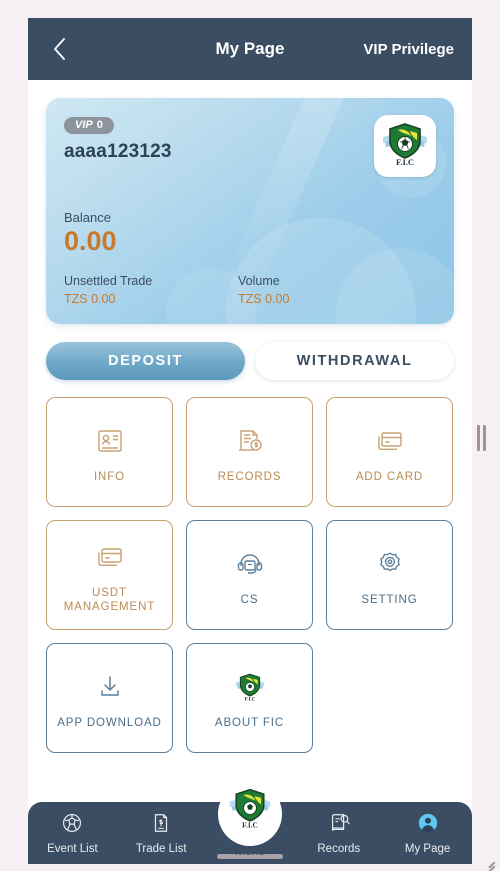 Image resolution: width=500 pixels, height=871 pixels. Describe the element at coordinates (110, 687) in the screenshot. I see `download-icon` at that location.